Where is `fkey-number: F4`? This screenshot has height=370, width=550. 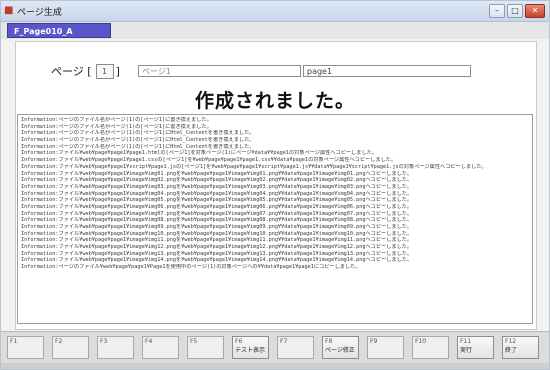 fkey-number: F4 is located at coordinates (149, 341).